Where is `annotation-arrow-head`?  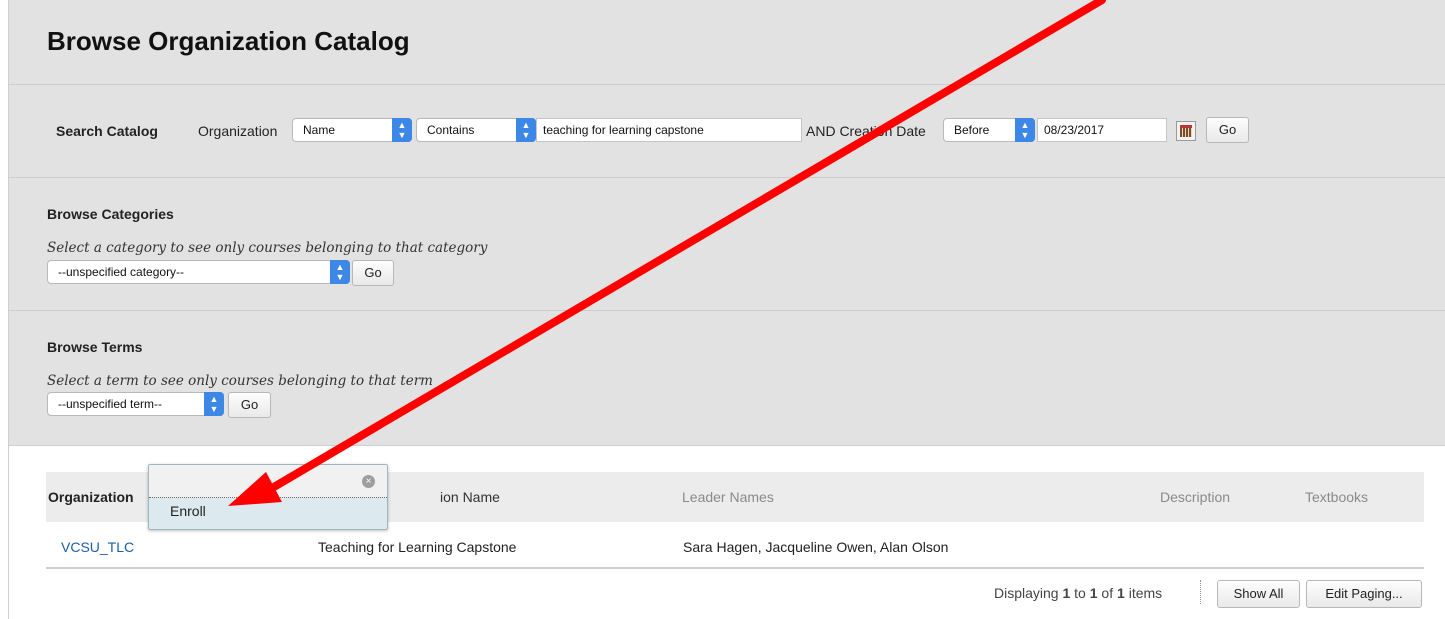 annotation-arrow-head is located at coordinates (255, 489).